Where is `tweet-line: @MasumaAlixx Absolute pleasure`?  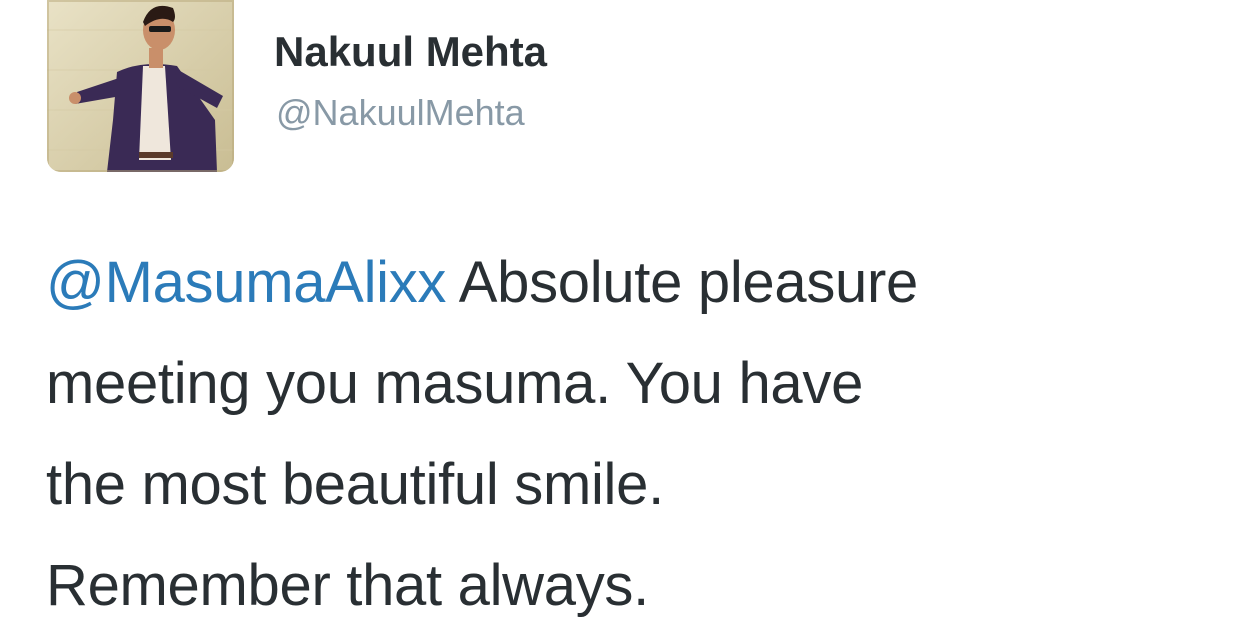 tweet-line: @MasumaAlixx Absolute pleasure is located at coordinates (636, 282).